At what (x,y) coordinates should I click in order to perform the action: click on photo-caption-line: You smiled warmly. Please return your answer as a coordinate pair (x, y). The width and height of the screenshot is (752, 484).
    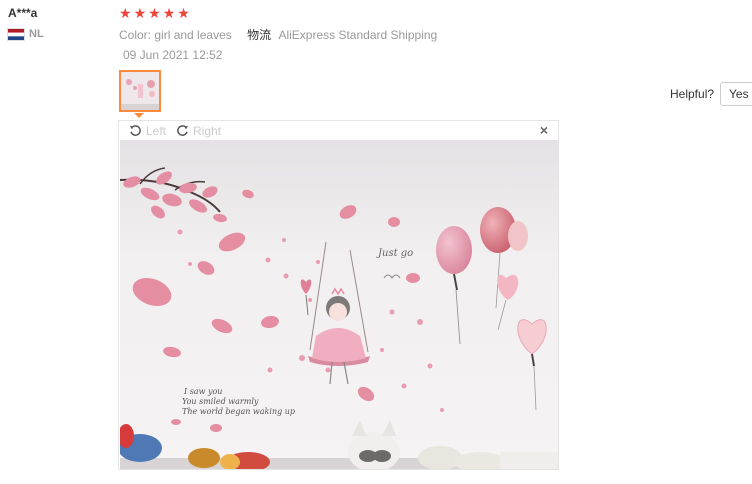
    Looking at the image, I should click on (220, 401).